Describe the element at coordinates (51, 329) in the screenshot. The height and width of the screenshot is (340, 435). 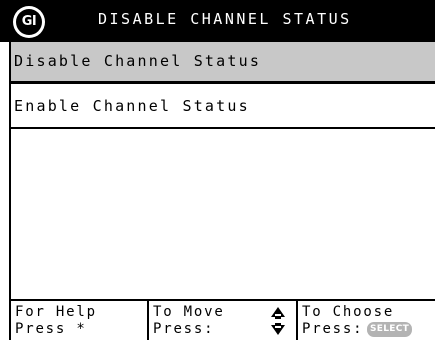
I see `help-hint-line2: Press *` at that location.